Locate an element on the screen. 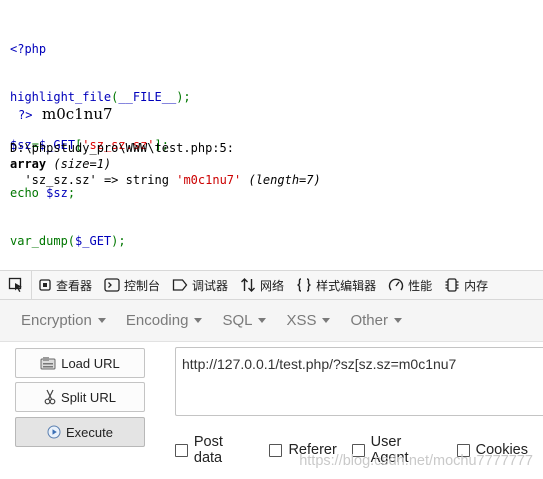  dump-arrow: => is located at coordinates (111, 180).